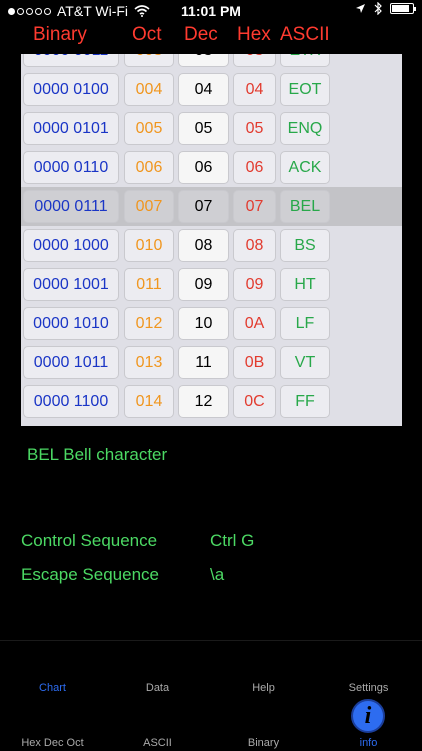 The height and width of the screenshot is (751, 422). I want to click on location-icon, so click(360, 8).